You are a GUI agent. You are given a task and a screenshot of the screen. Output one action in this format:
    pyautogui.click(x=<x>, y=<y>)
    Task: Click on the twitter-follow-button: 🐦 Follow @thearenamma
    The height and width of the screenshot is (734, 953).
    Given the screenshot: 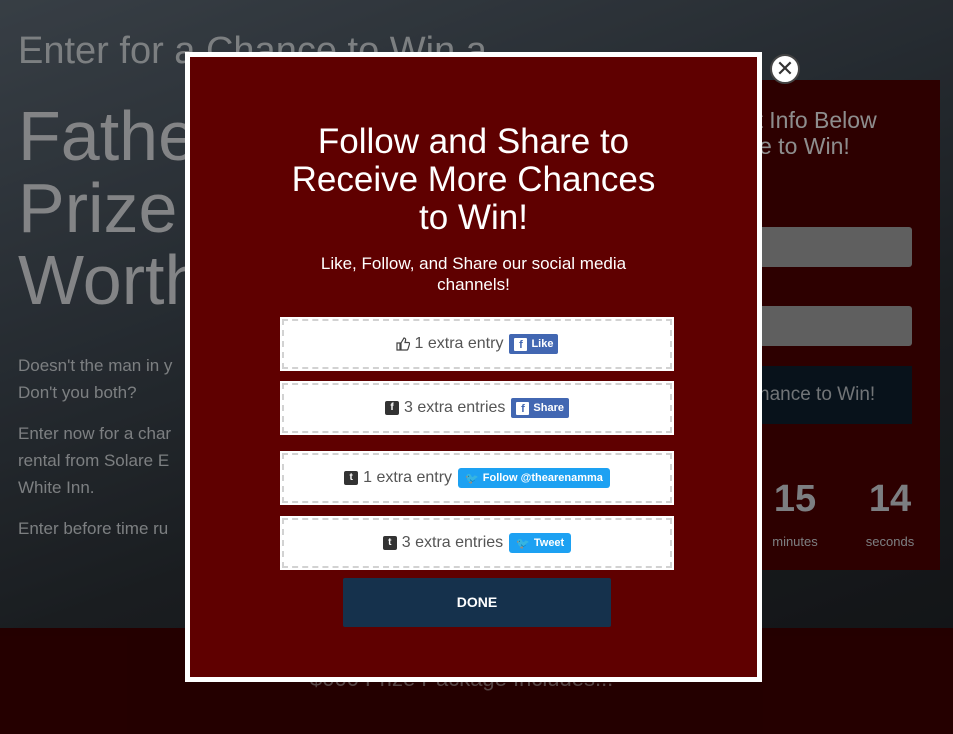 What is the action you would take?
    pyautogui.click(x=534, y=478)
    